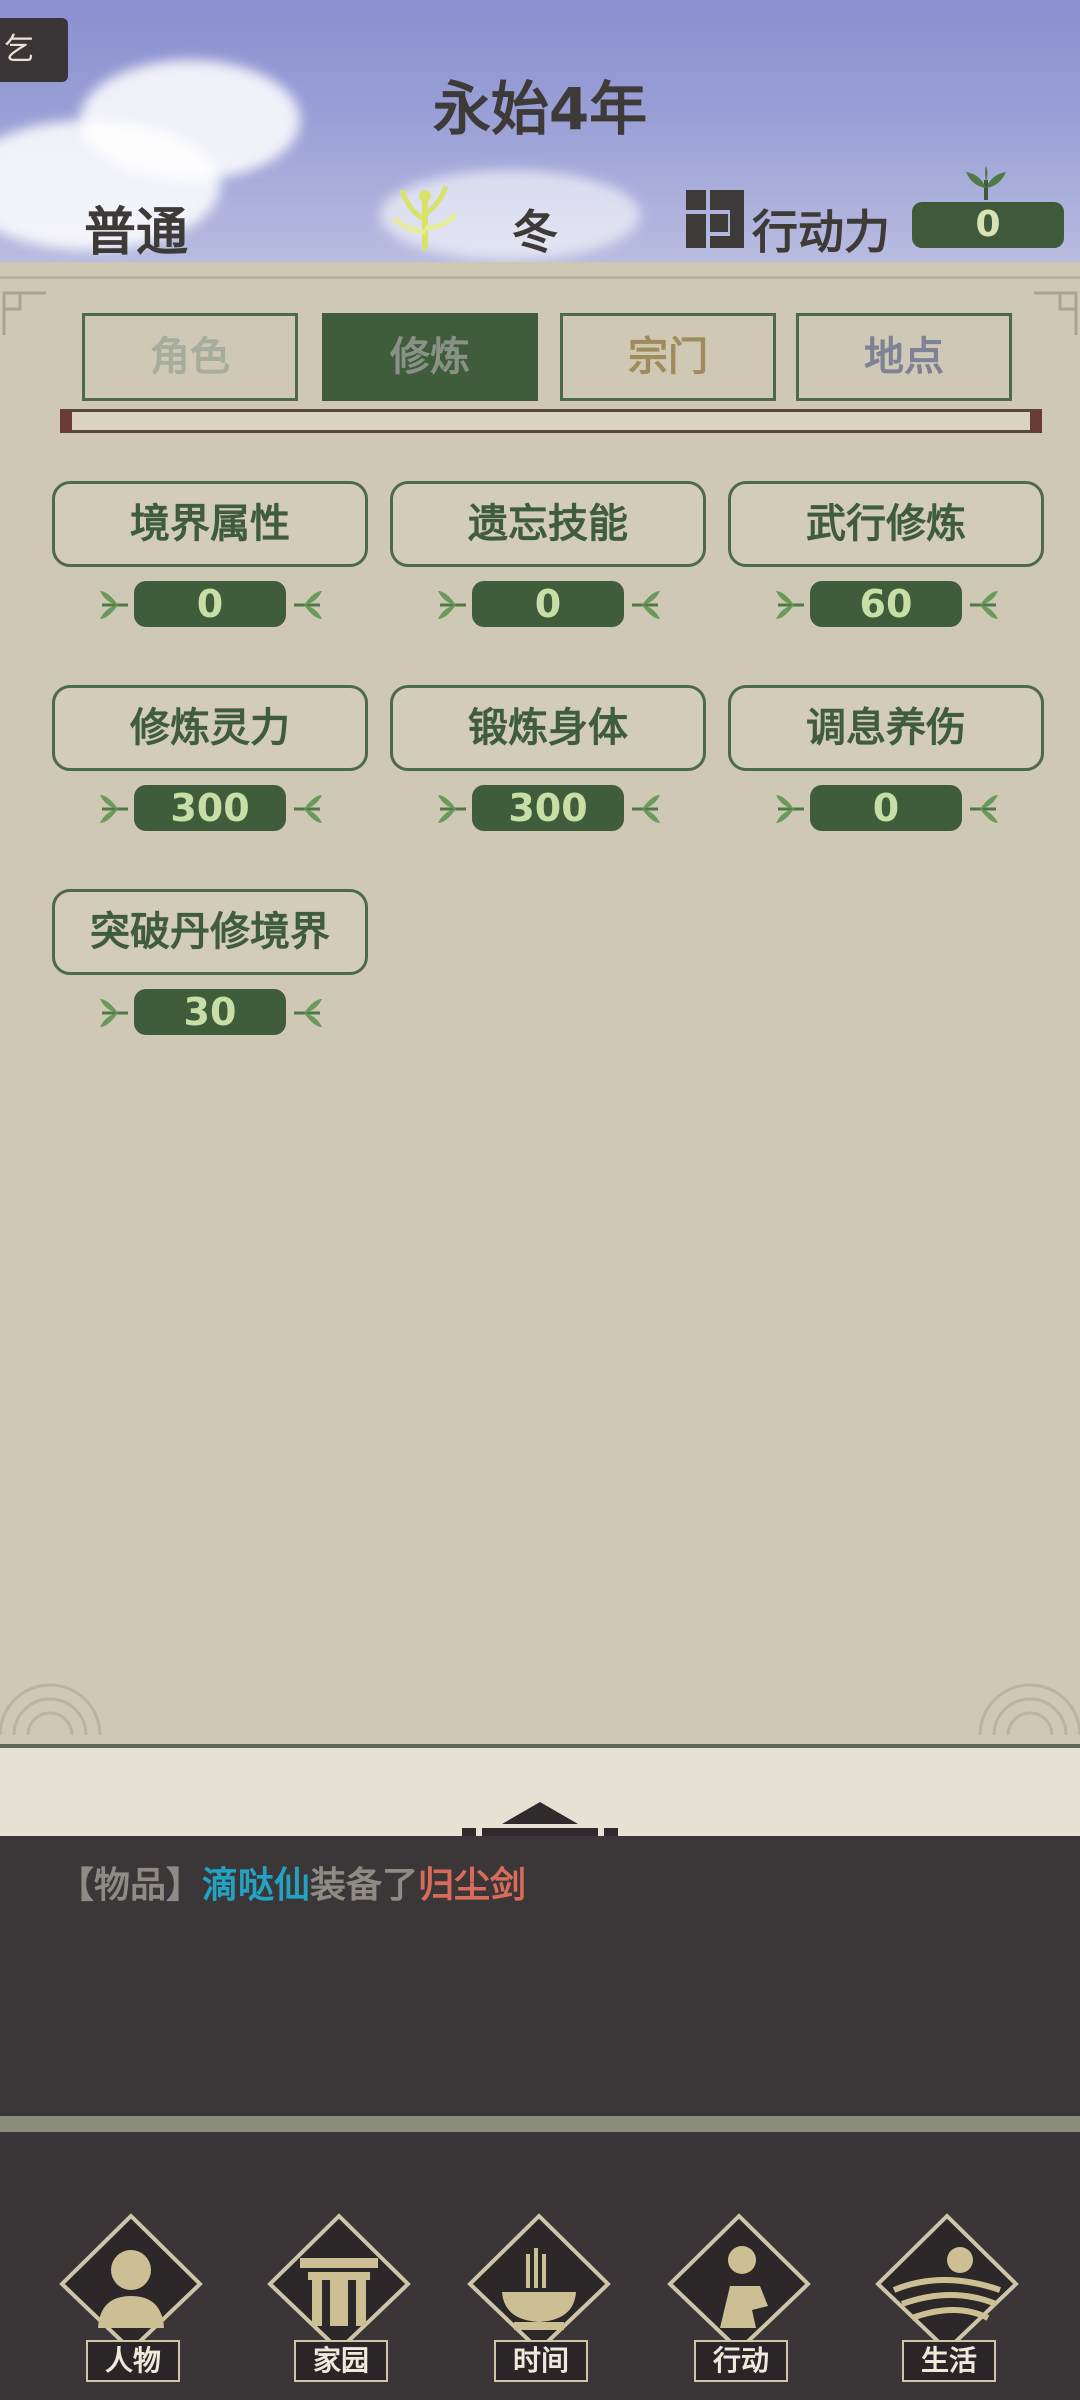 The width and height of the screenshot is (1080, 2400). I want to click on skill-button: 修炼灵力, so click(210, 728).